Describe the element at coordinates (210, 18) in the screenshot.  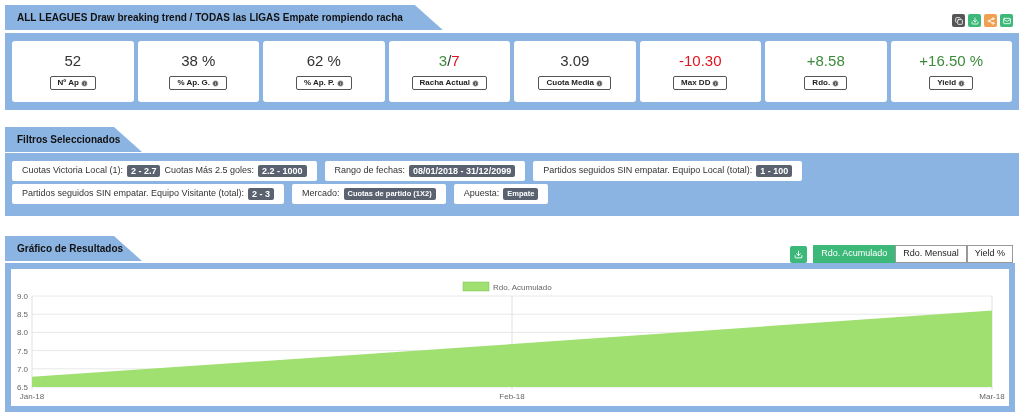
I see `section-title: ALL LEAGUES Draw breaking trend / TODAS las LIGAS Empate rompiendo racha` at that location.